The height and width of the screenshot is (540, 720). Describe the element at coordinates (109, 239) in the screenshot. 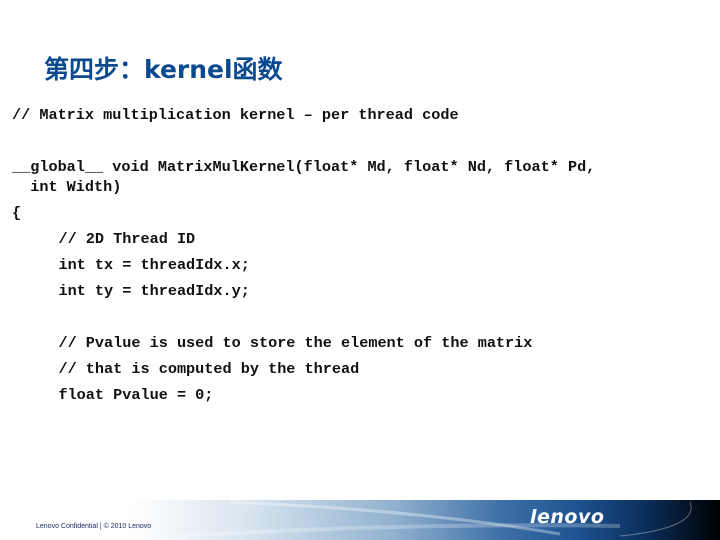

I see `code-comment-thread-id: // 2D Thread ID` at that location.